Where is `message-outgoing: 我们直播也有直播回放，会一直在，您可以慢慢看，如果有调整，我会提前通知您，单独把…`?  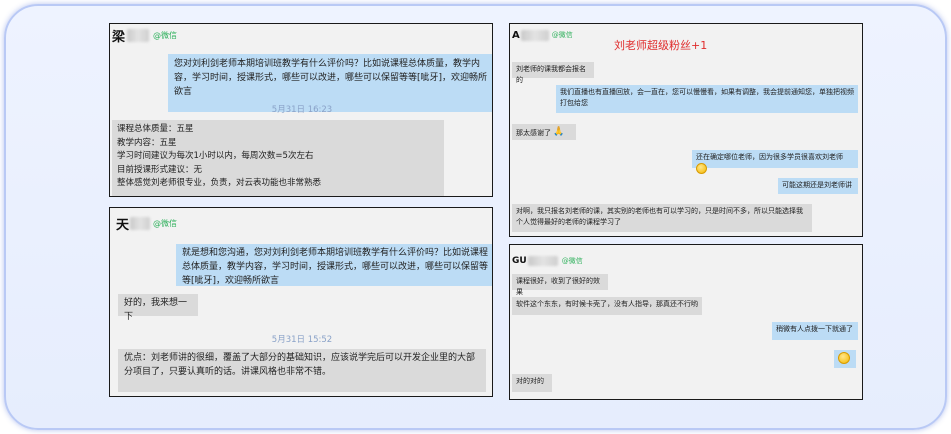 message-outgoing: 我们直播也有直播回放，会一直在，您可以慢慢看，如果有调整，我会提前通知您，单独把… is located at coordinates (707, 99).